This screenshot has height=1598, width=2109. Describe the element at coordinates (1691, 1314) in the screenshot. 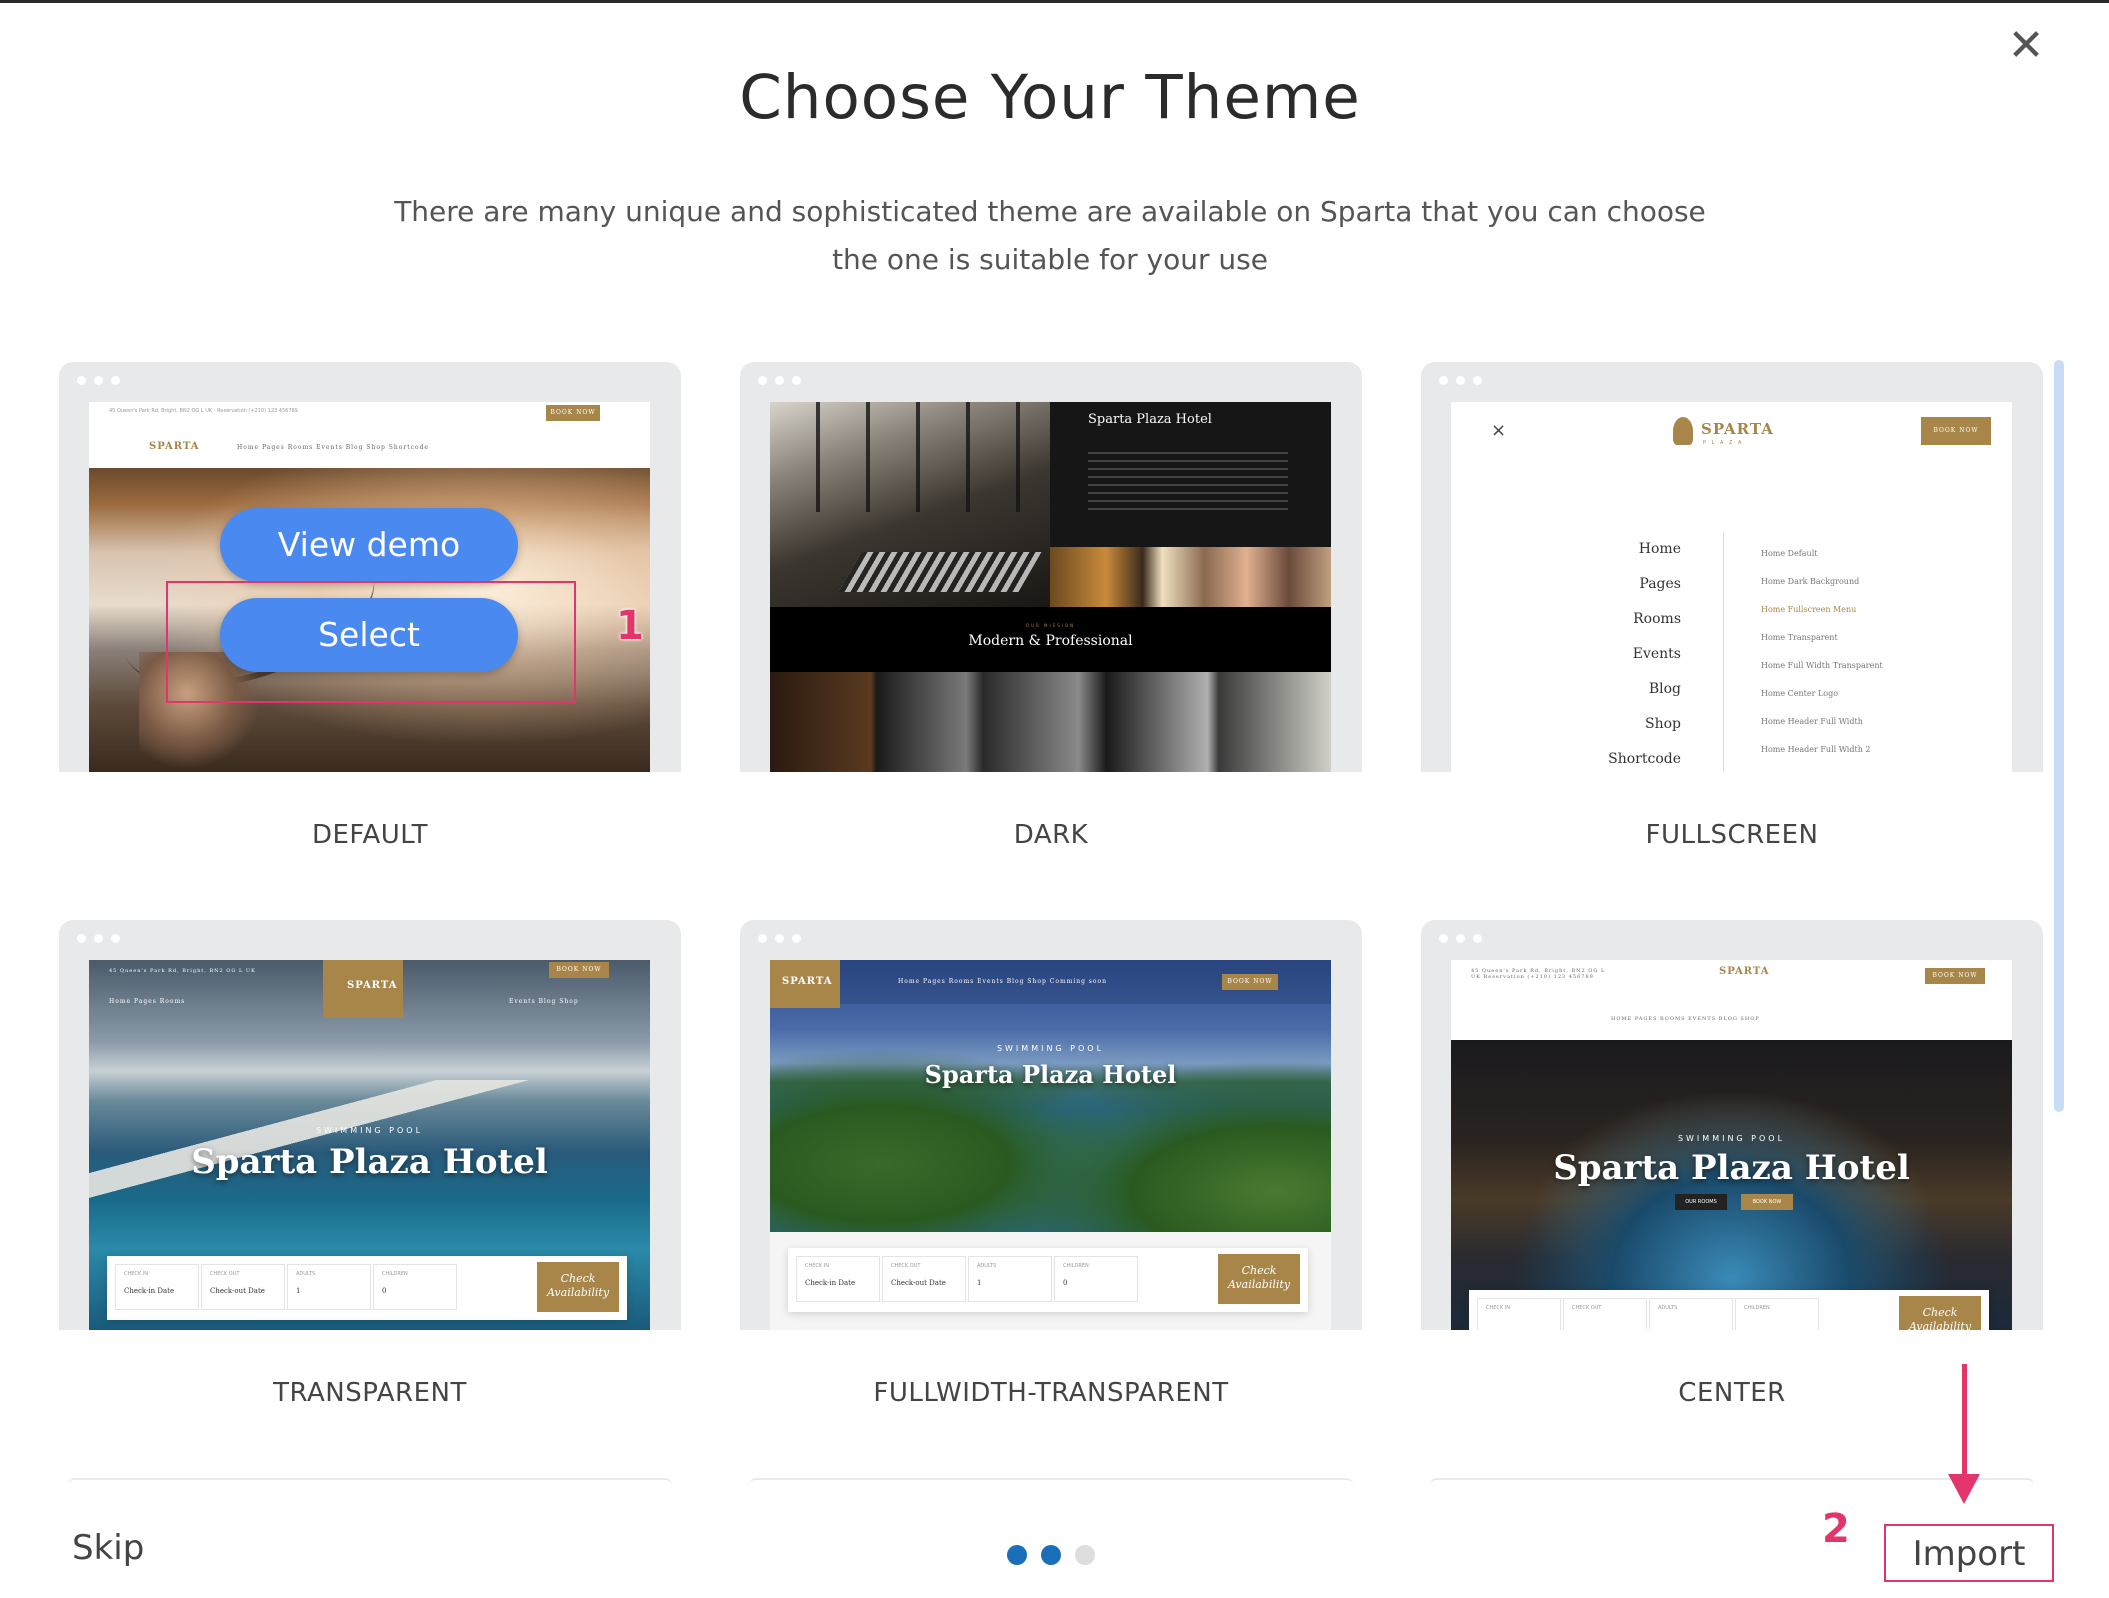

I see `preview-field: ADULTS` at that location.